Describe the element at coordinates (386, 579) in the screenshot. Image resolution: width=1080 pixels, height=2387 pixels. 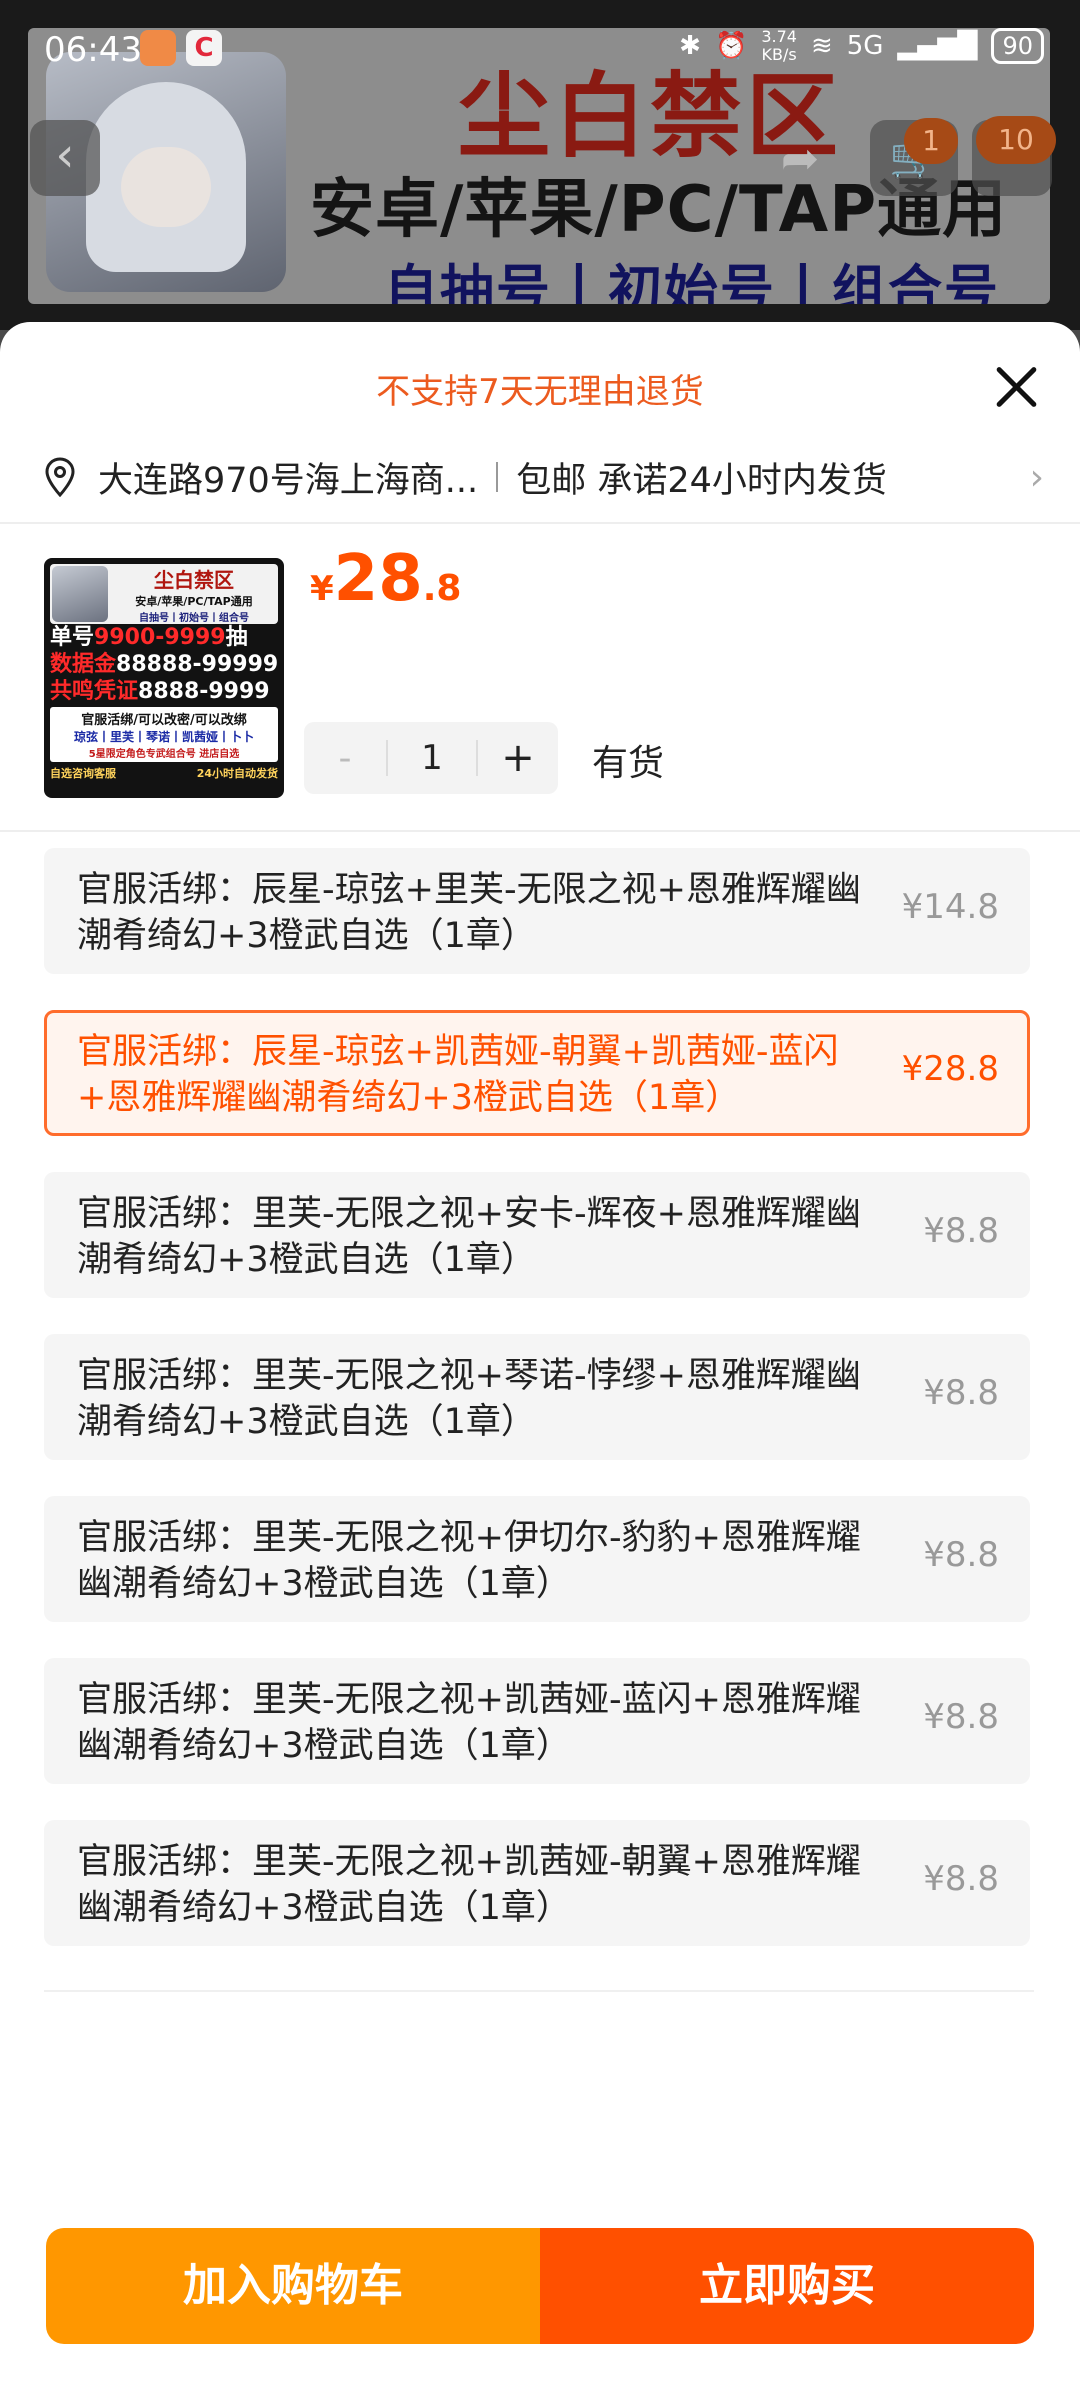
I see `selected-price: ¥28.8` at that location.